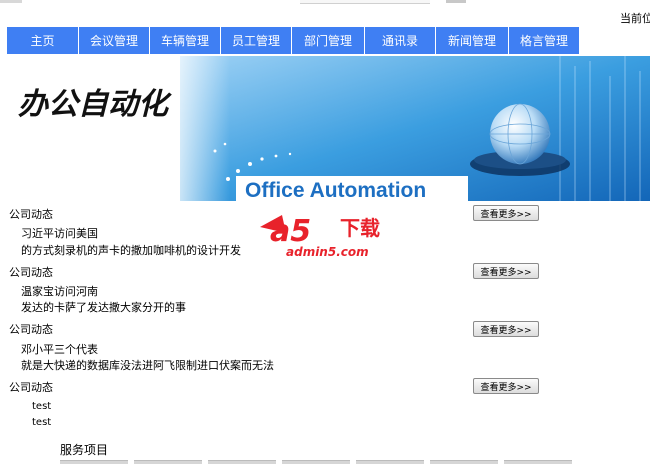  Describe the element at coordinates (113, 40) in the screenshot. I see `nav-item-meetings: 会议管理` at that location.